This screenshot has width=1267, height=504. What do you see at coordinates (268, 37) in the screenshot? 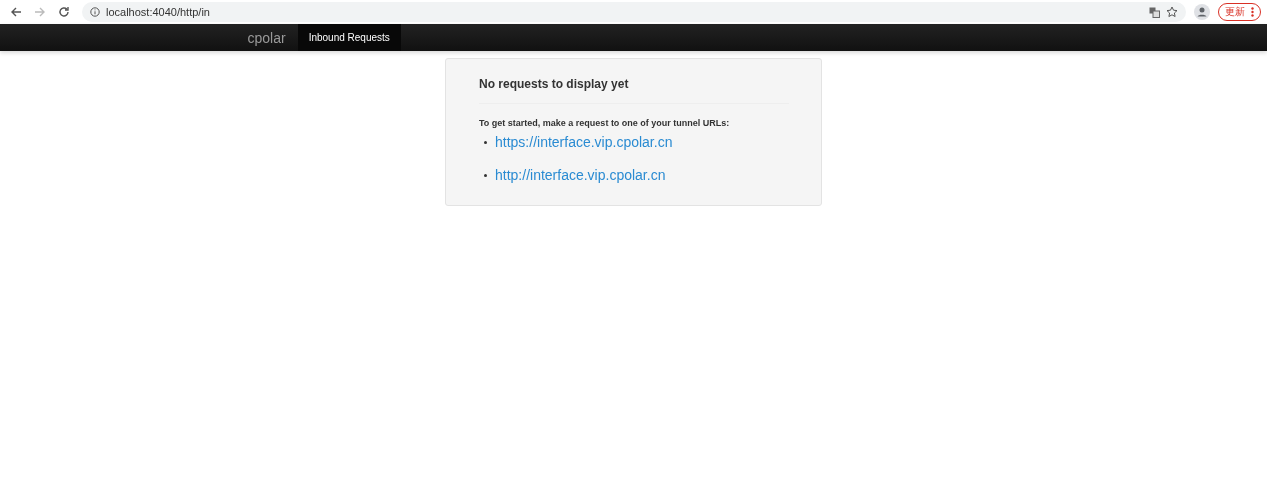
I see `brand-name: cpolar` at bounding box center [268, 37].